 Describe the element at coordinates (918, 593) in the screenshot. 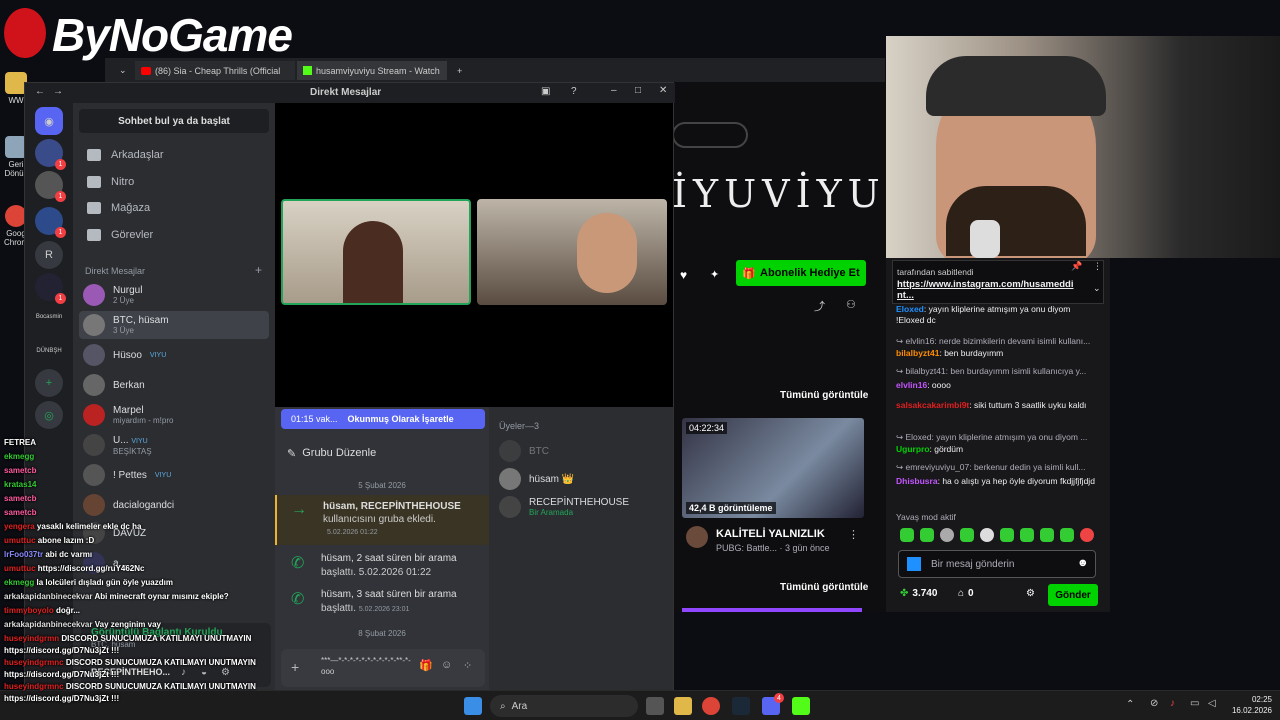

I see `channel-points: ✤ 3.740` at that location.